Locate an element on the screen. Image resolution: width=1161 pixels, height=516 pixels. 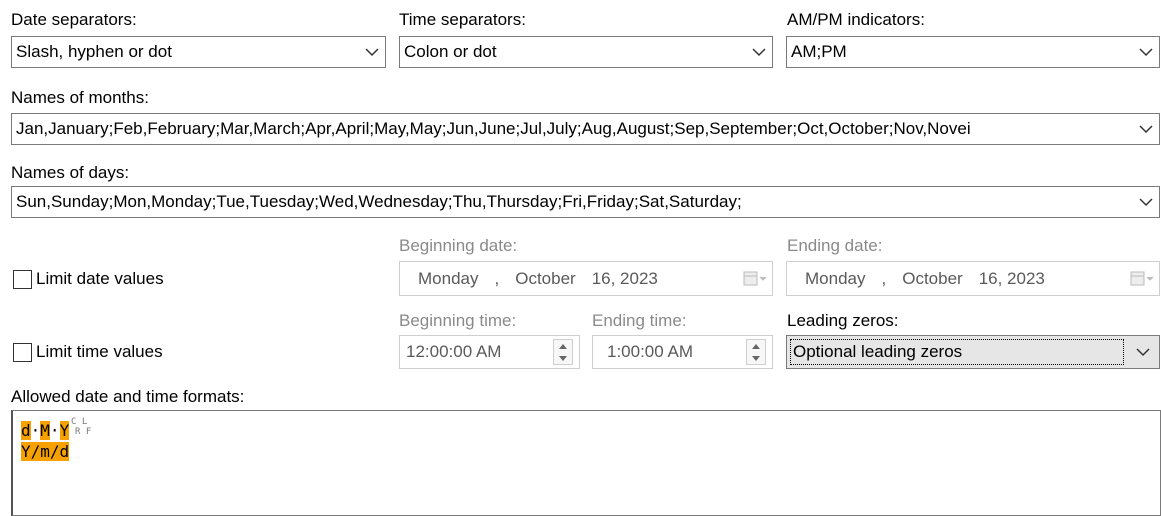
beginning-date-label: Beginning date: is located at coordinates (458, 245).